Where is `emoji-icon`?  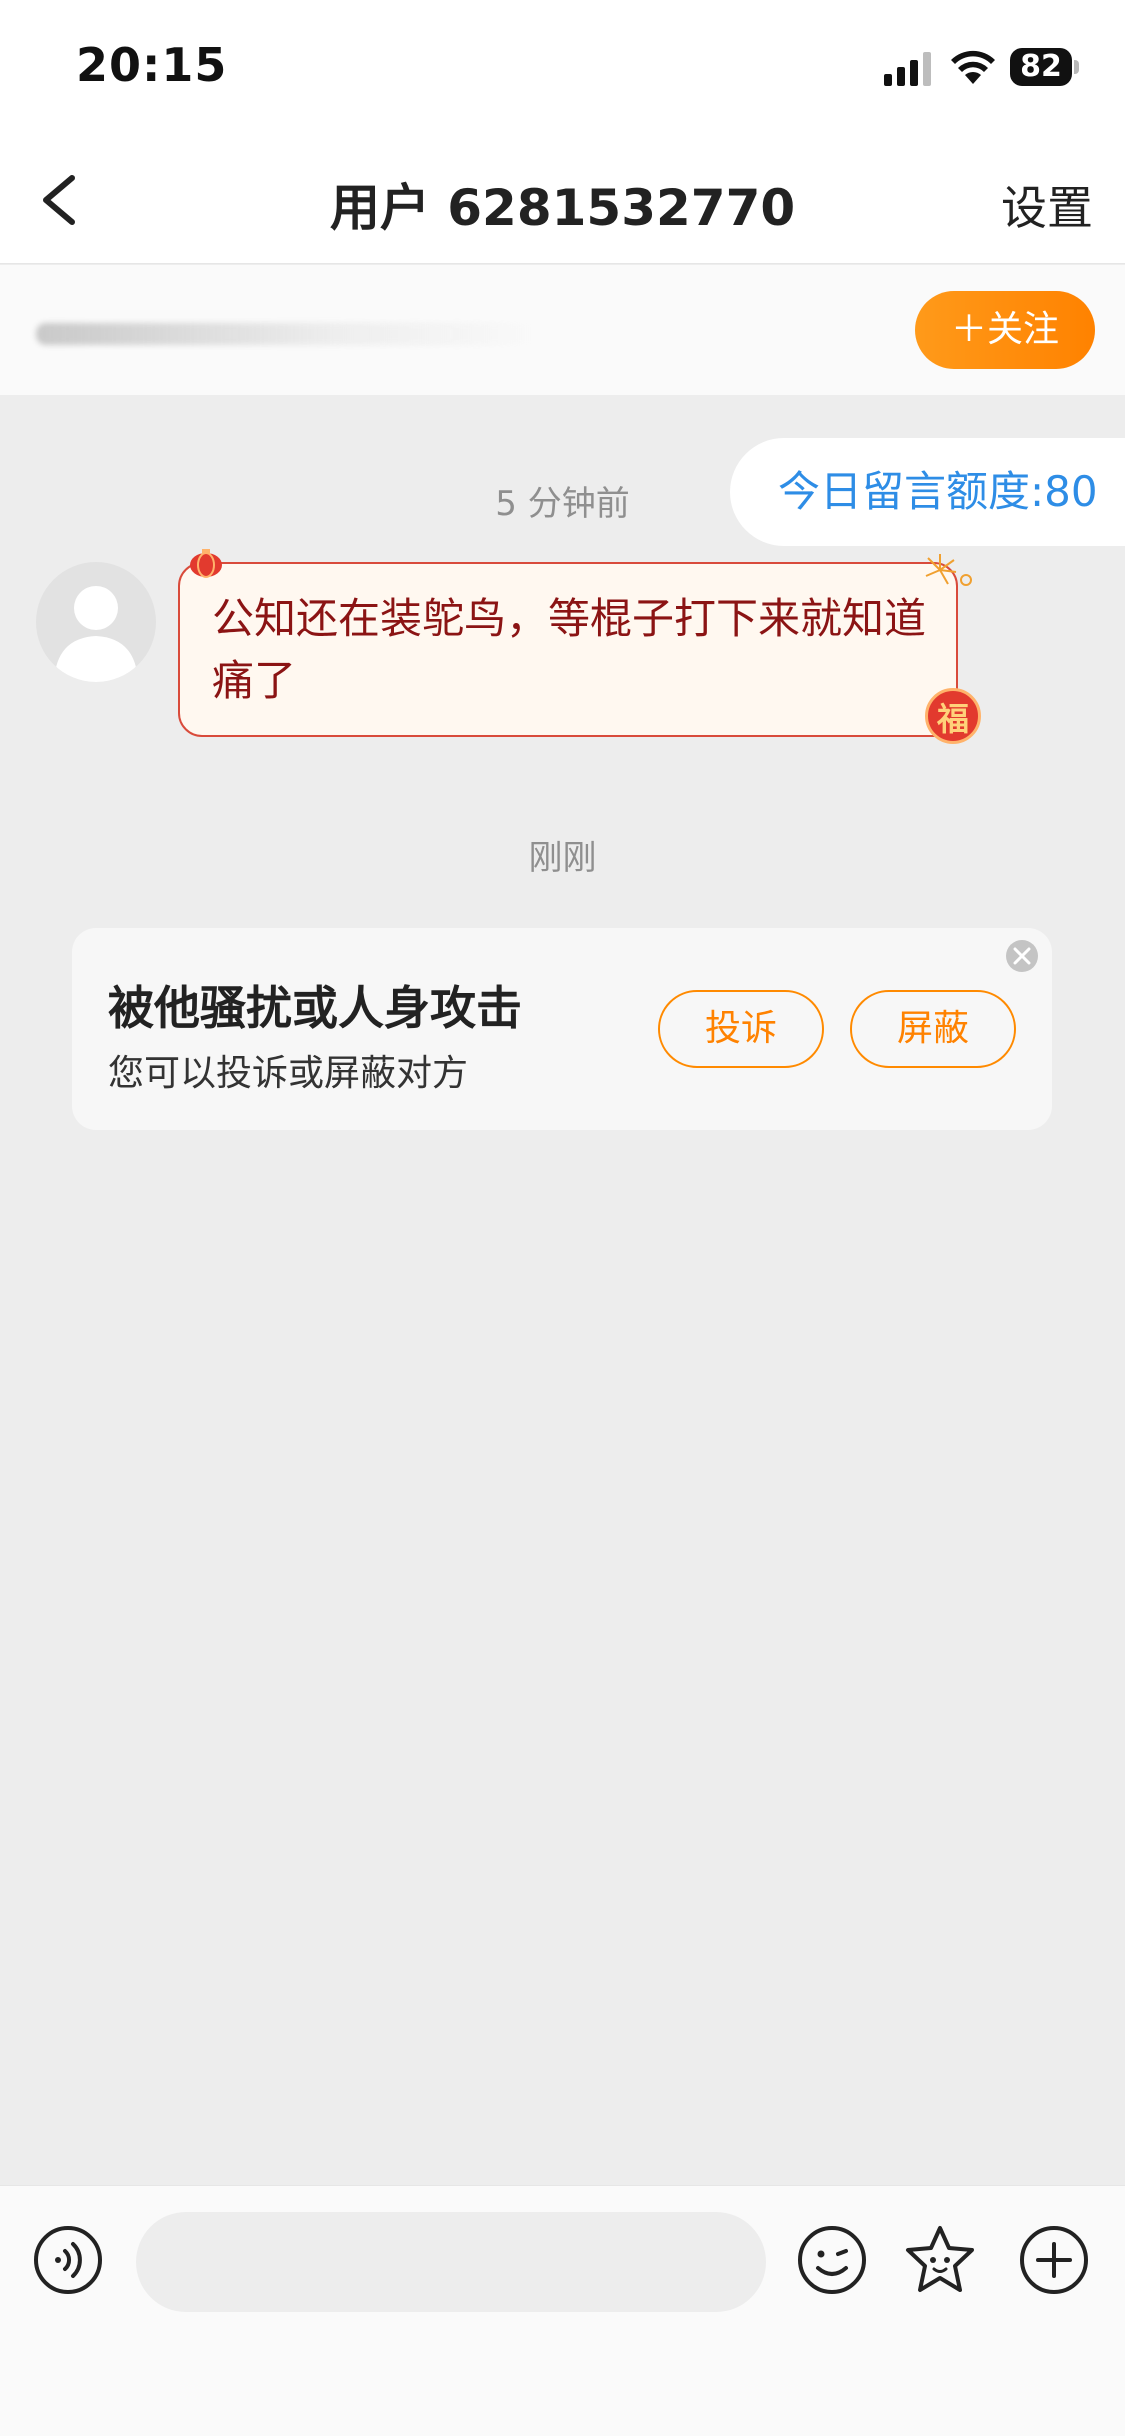 emoji-icon is located at coordinates (832, 2260).